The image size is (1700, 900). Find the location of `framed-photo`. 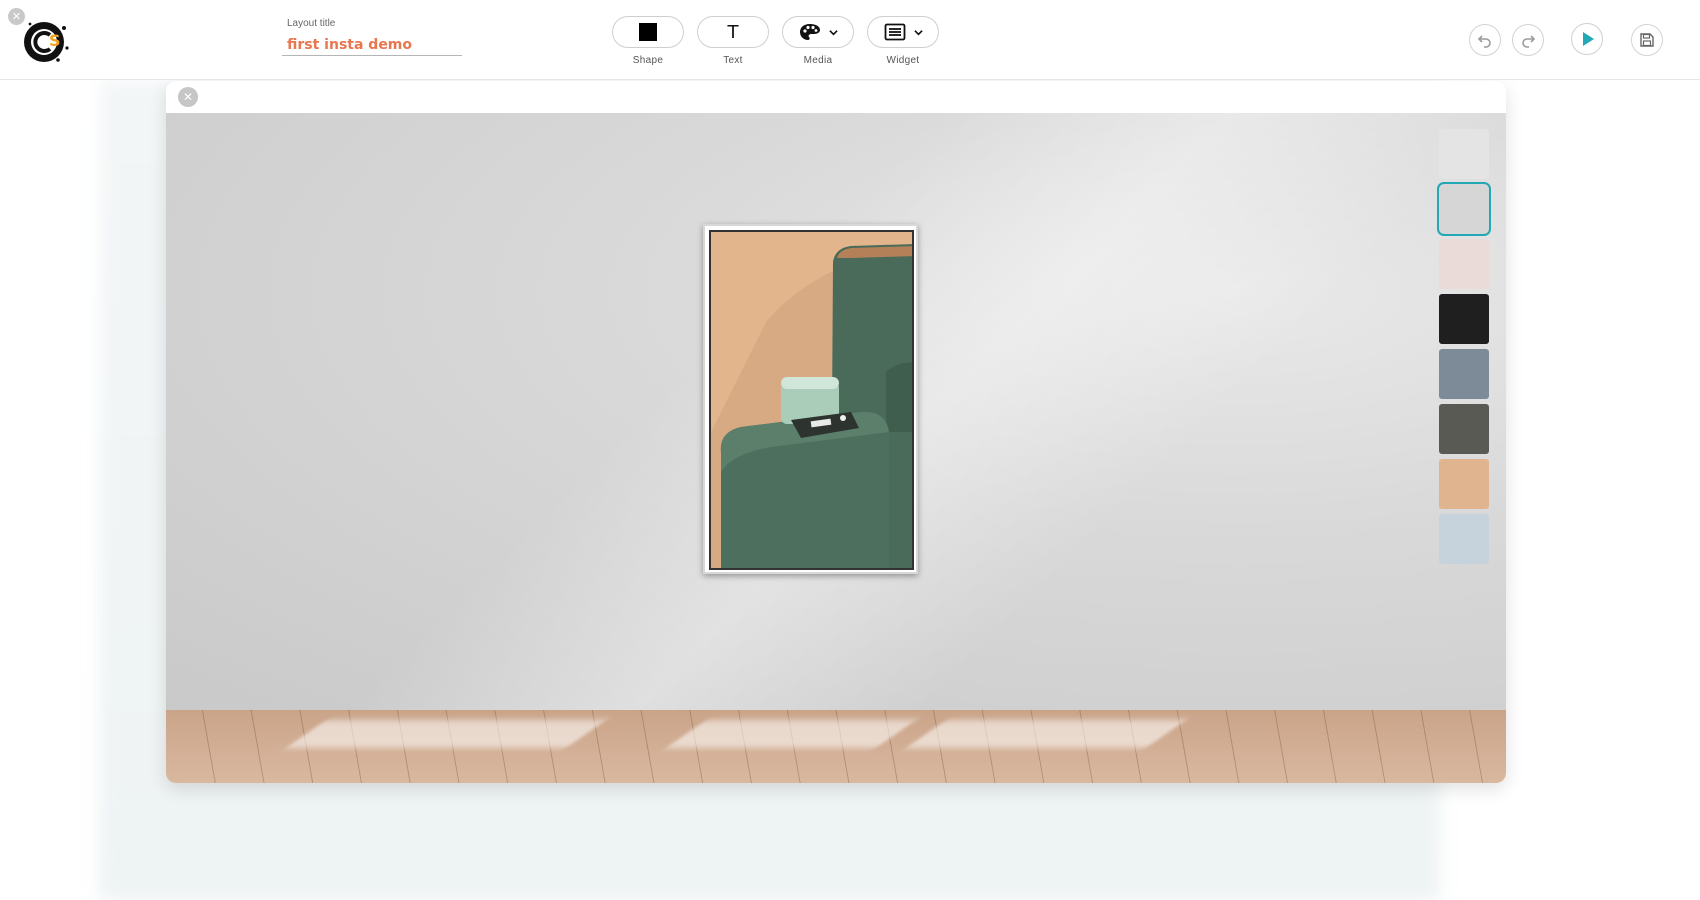

framed-photo is located at coordinates (811, 400).